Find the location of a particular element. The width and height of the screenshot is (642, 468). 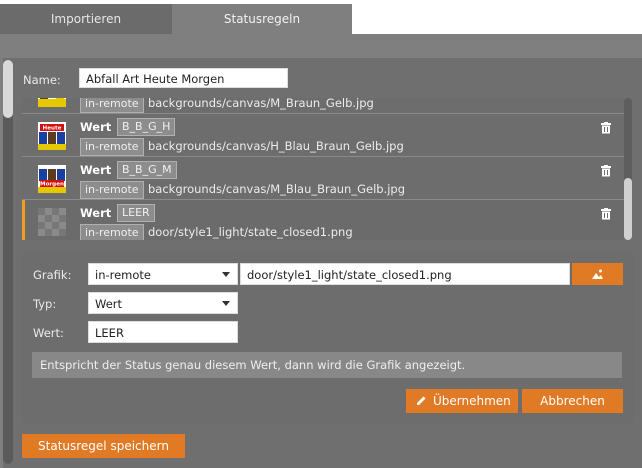

rule-thumbnail: Heute is located at coordinates (52, 136).